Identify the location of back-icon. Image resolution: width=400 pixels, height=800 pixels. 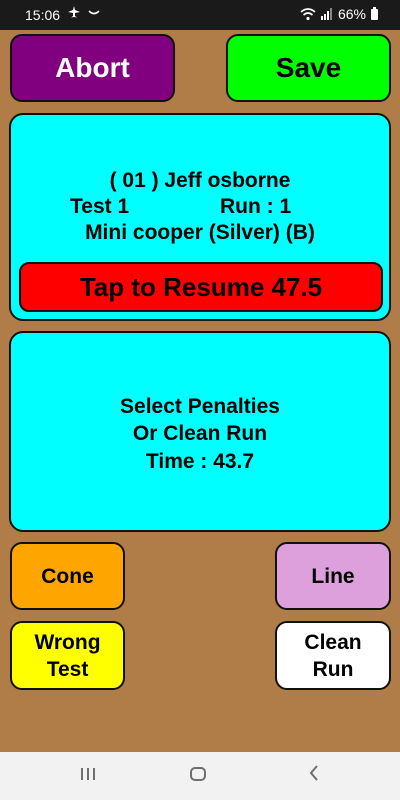
(314, 773).